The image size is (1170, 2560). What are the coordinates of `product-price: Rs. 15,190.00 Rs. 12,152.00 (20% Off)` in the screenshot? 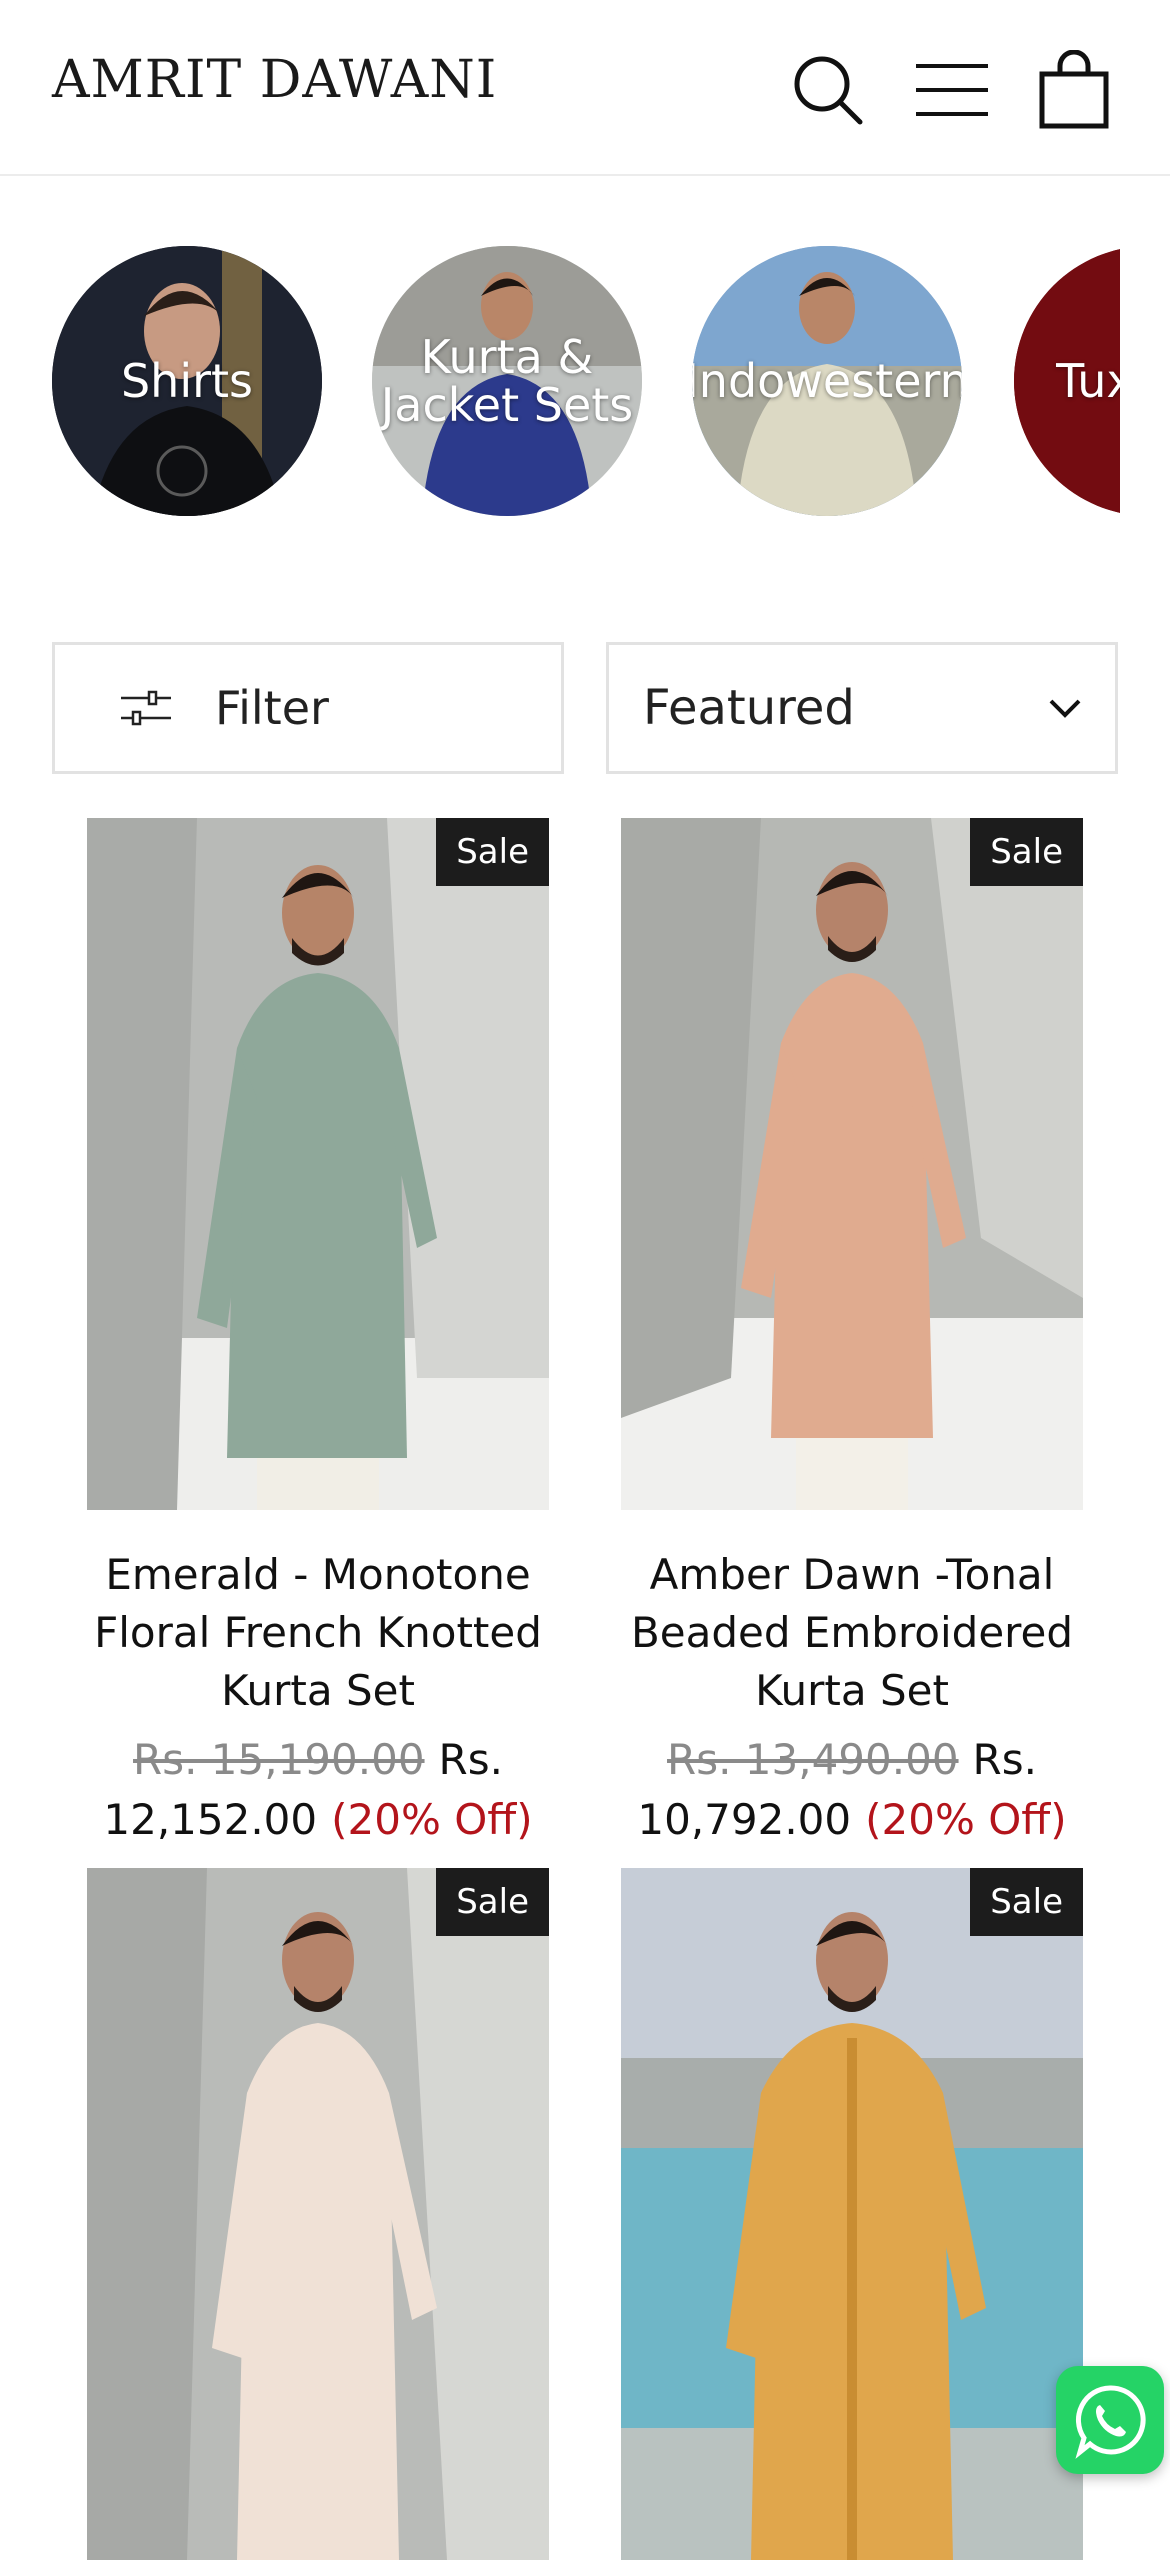 It's located at (318, 1790).